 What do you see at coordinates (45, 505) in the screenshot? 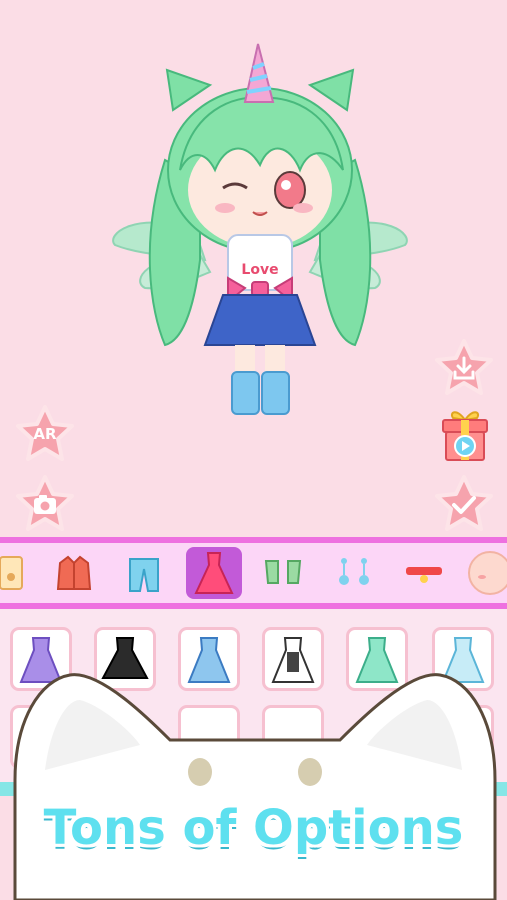
I see `camera-button` at bounding box center [45, 505].